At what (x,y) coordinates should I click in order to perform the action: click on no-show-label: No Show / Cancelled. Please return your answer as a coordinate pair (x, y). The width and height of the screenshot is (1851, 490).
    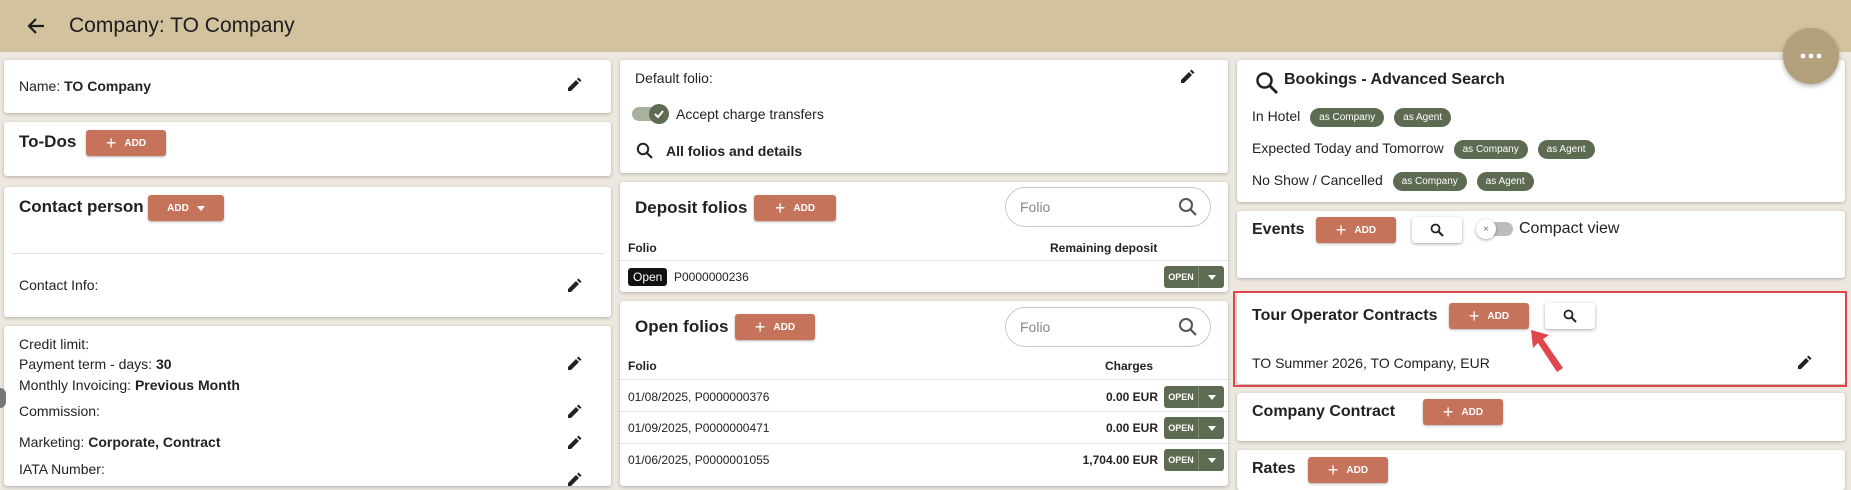
    Looking at the image, I should click on (1317, 180).